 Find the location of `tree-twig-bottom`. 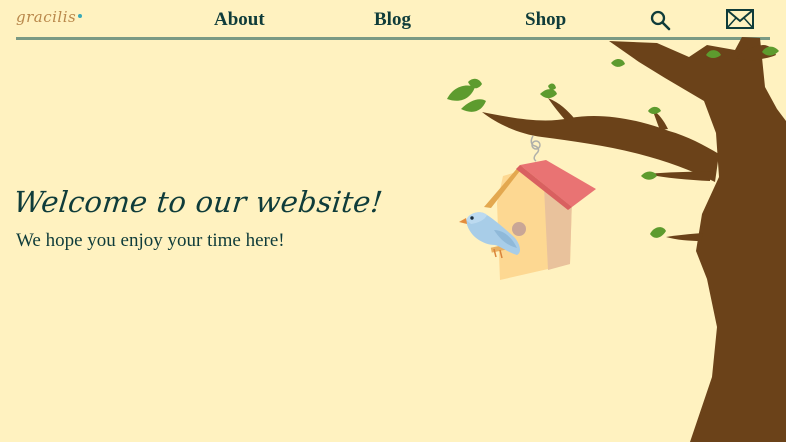

tree-twig-bottom is located at coordinates (684, 237).